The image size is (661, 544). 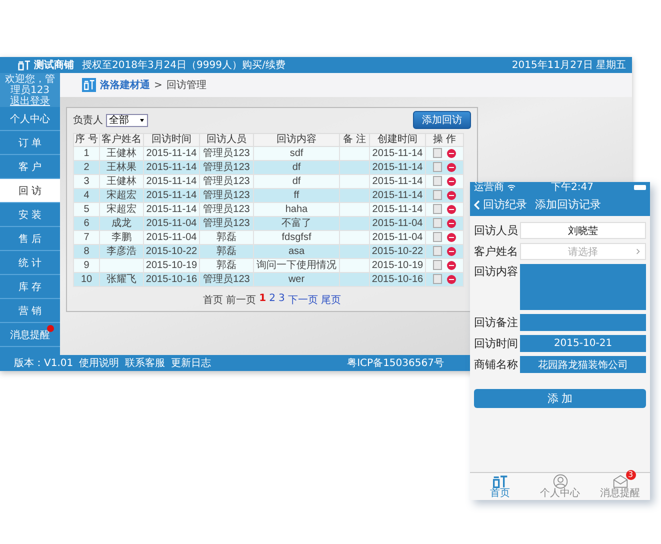 What do you see at coordinates (297, 209) in the screenshot?
I see `table-cell: haha` at bounding box center [297, 209].